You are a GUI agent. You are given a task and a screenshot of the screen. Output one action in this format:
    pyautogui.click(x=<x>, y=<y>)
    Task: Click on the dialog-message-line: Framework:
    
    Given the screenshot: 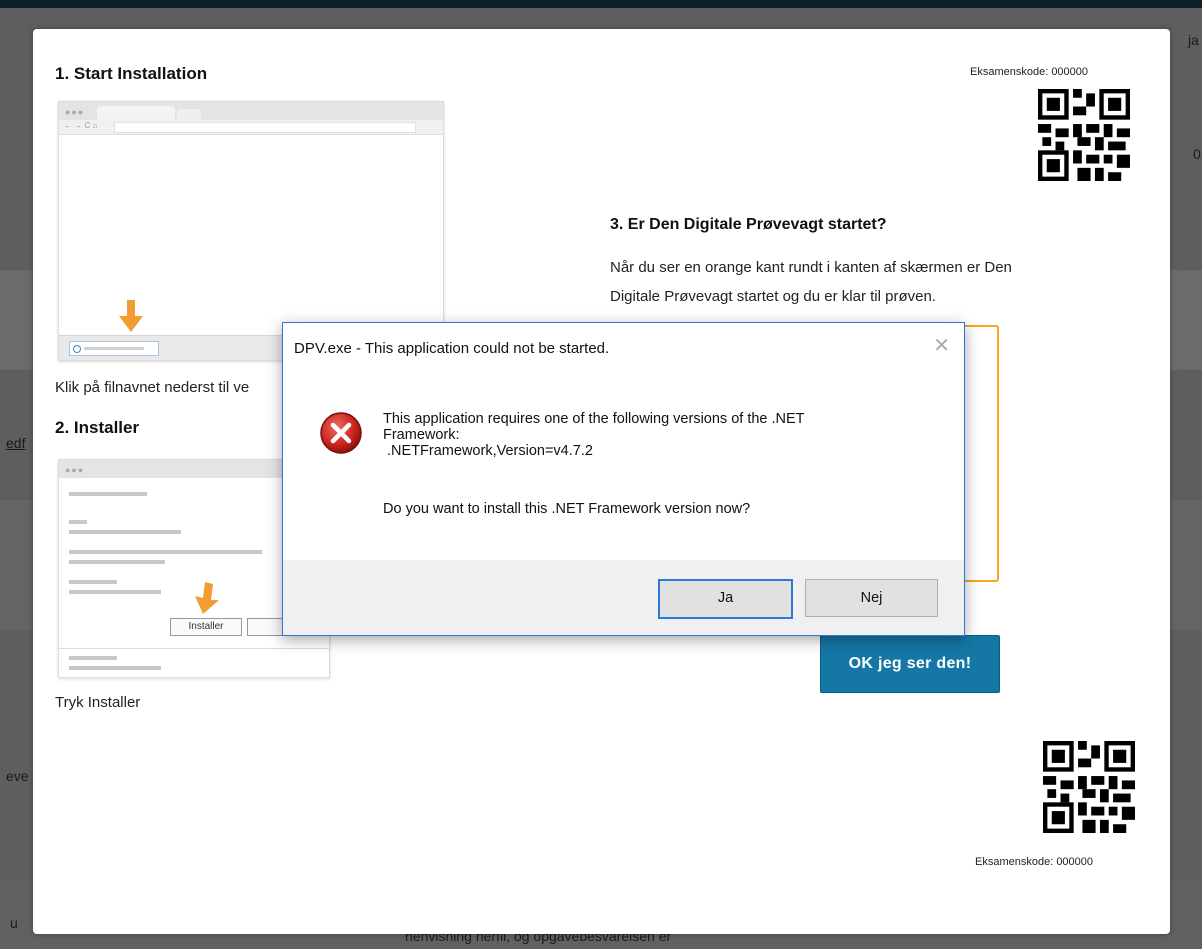 What is the action you would take?
    pyautogui.click(x=421, y=435)
    